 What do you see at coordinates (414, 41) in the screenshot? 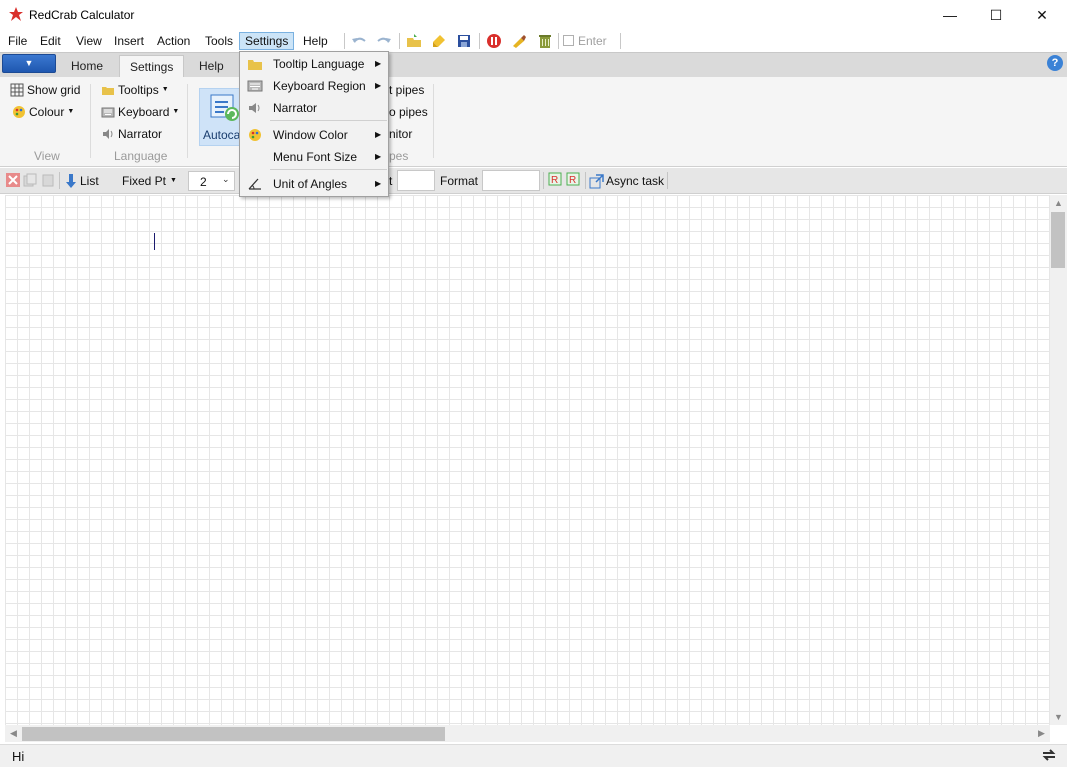
I see `open-folder-icon` at bounding box center [414, 41].